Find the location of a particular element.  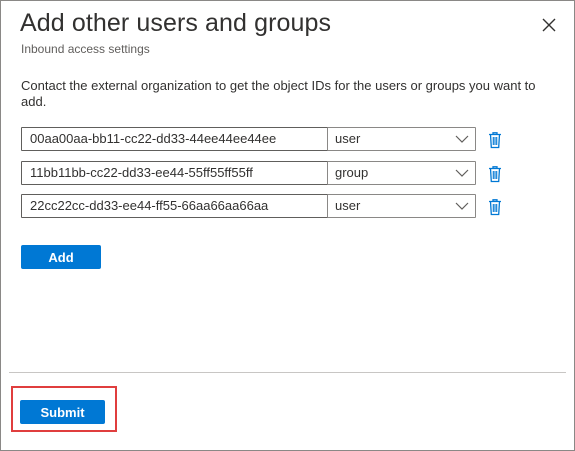

close-button is located at coordinates (549, 25).